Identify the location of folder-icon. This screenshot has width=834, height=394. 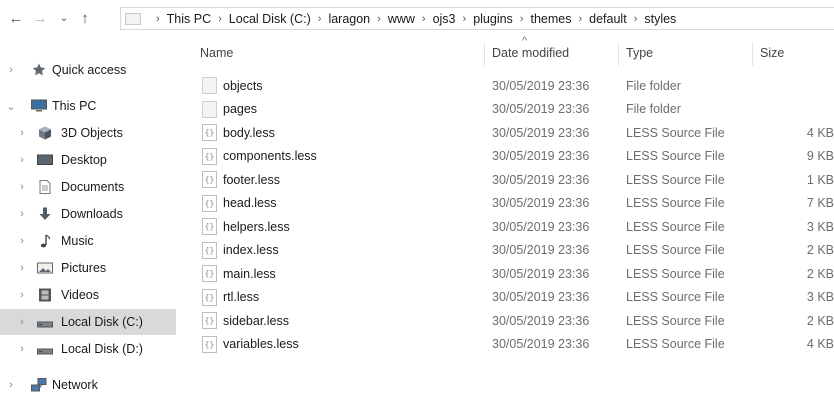
(133, 18).